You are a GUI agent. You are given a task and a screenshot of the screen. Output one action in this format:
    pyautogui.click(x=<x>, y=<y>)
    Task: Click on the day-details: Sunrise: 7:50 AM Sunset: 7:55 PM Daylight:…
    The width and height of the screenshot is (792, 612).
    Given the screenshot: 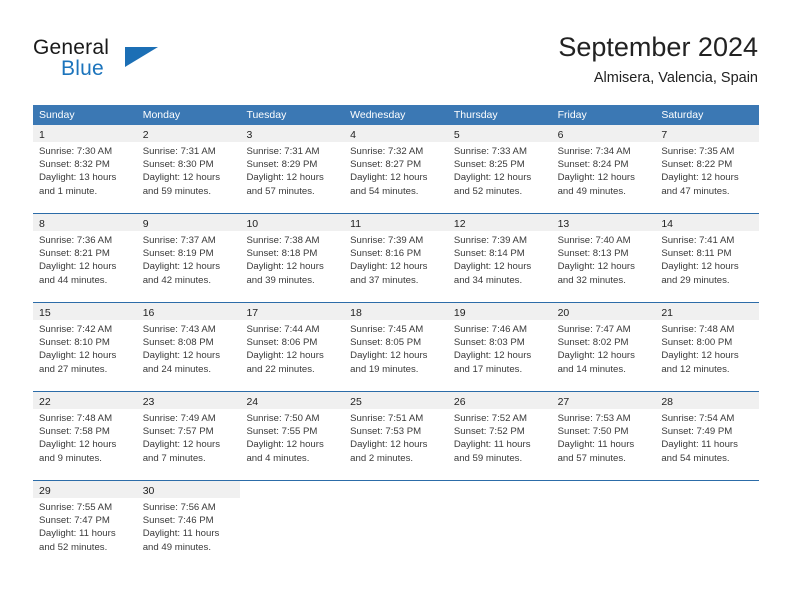 What is the action you would take?
    pyautogui.click(x=292, y=437)
    